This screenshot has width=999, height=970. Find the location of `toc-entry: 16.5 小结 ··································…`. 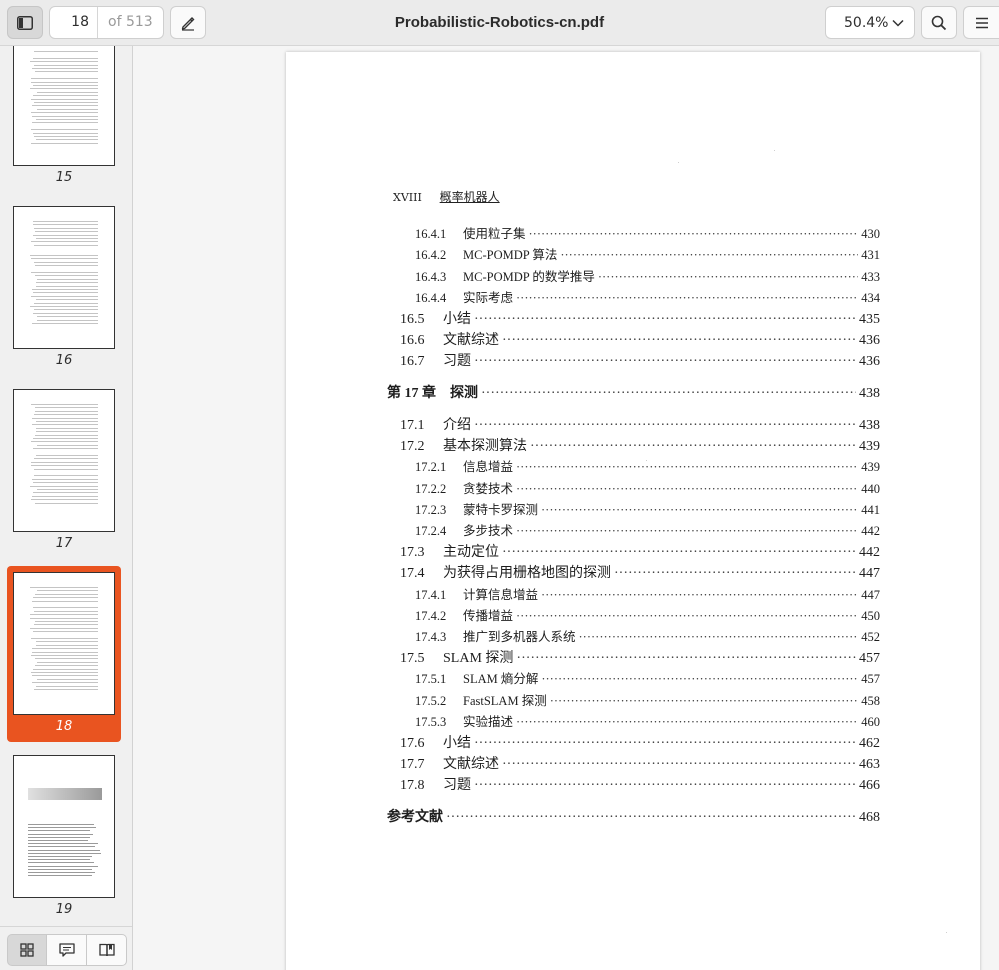

toc-entry: 16.5 小结 ··································… is located at coordinates (640, 318).